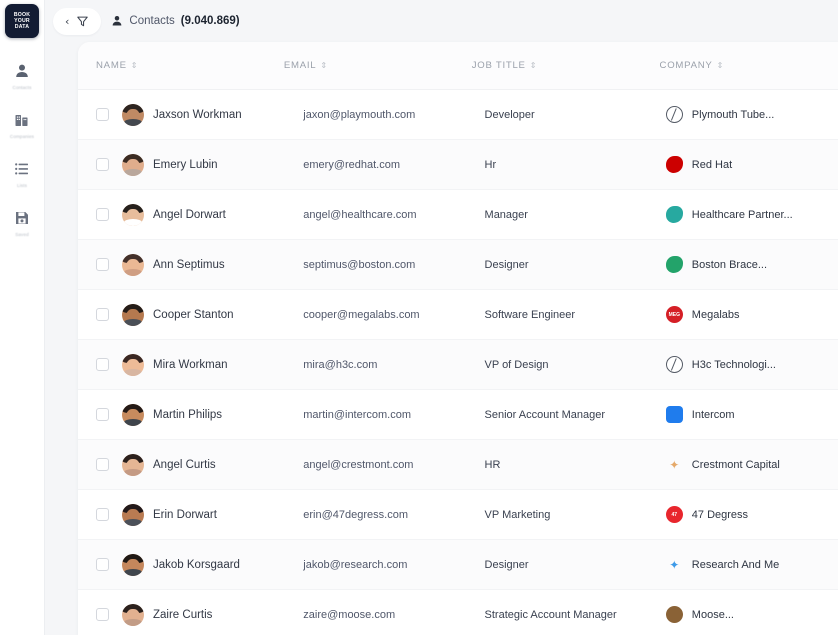 This screenshot has height=635, width=838. I want to click on company-logo-icon: MEG, so click(674, 314).